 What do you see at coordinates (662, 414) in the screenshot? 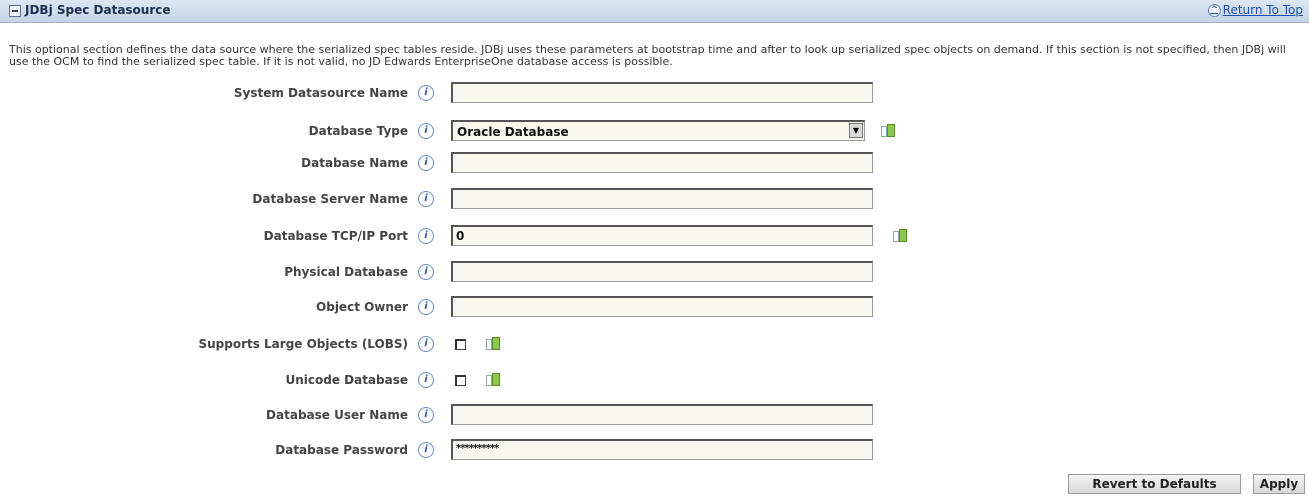
I see `database-user-name-input` at bounding box center [662, 414].